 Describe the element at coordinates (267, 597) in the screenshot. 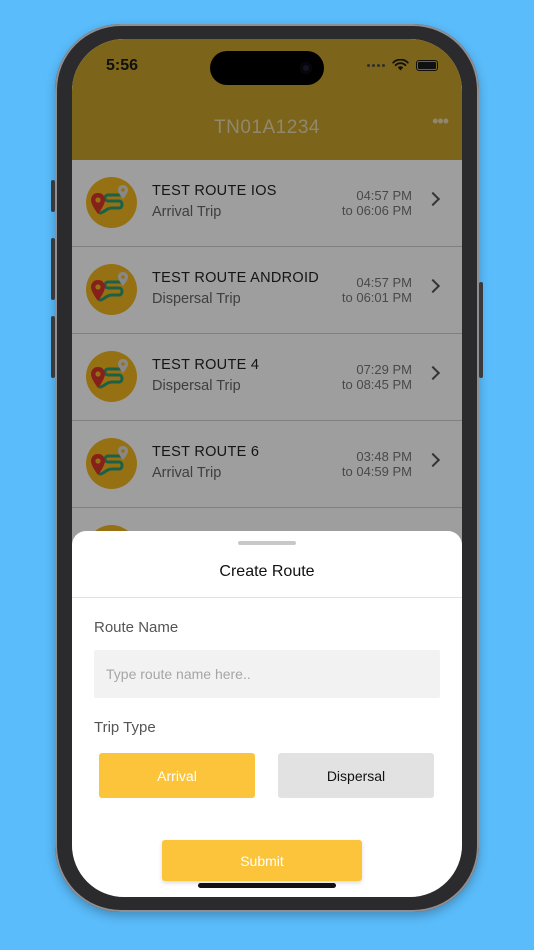

I see `divider` at that location.